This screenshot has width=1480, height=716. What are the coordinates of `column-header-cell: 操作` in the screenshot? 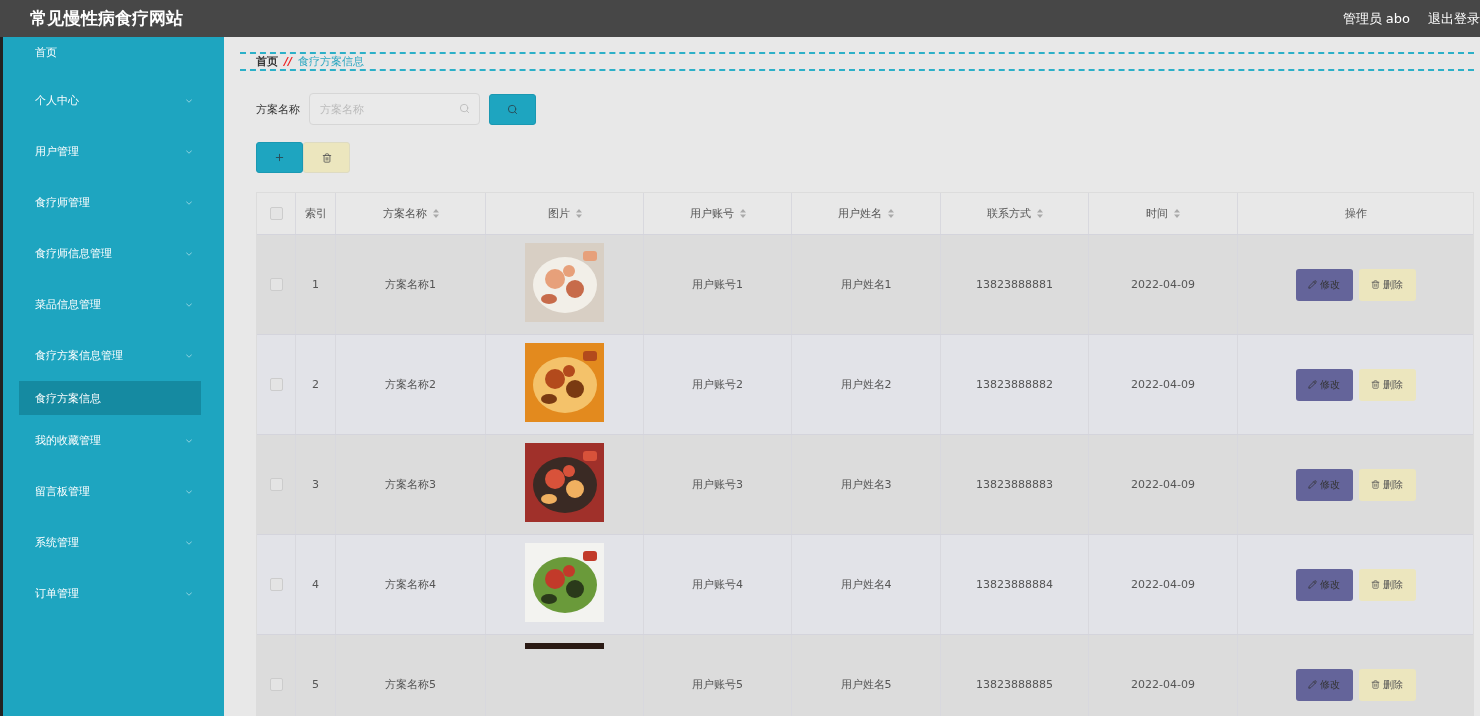 It's located at (1355, 213).